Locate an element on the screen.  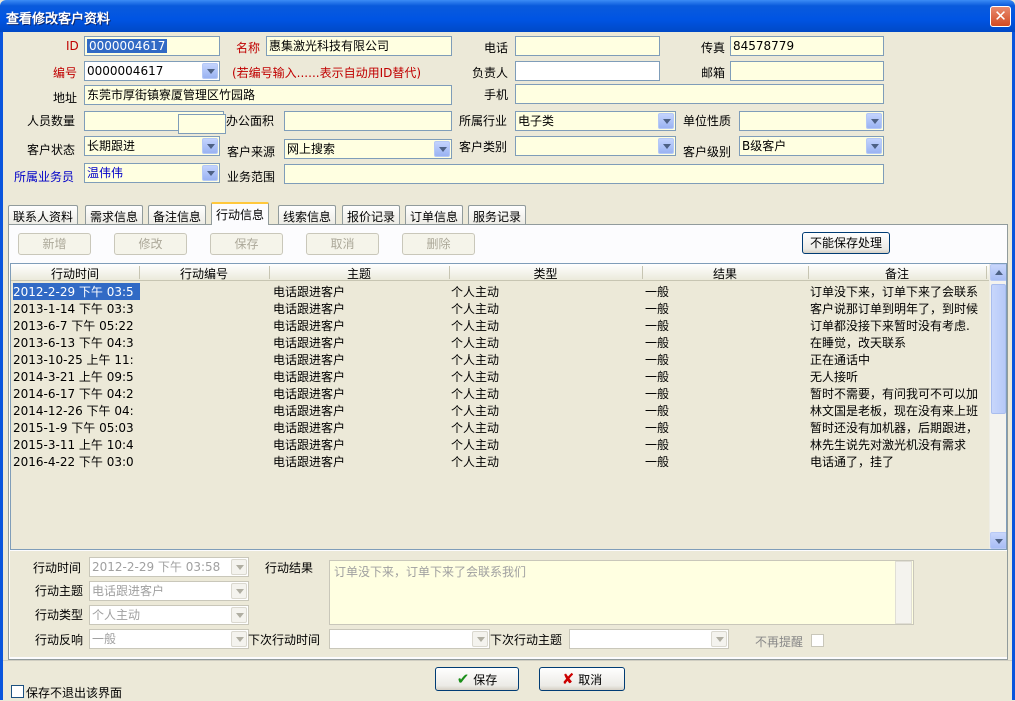
detail-response-select: 一般 is located at coordinates (169, 639).